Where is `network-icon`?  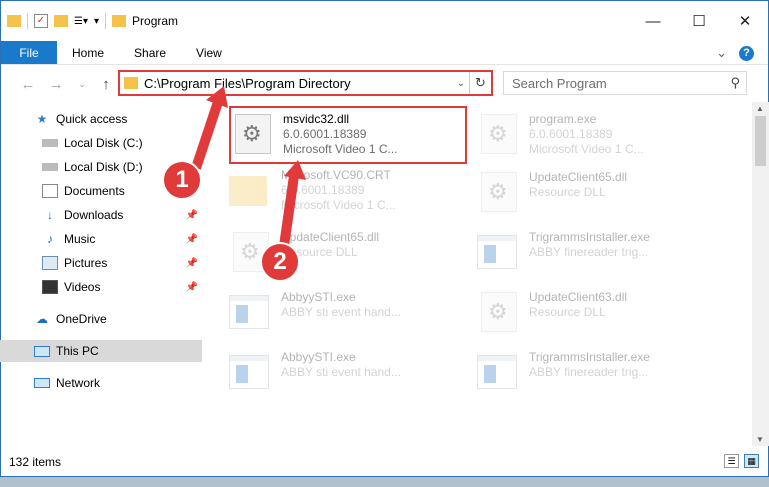 network-icon is located at coordinates (42, 383).